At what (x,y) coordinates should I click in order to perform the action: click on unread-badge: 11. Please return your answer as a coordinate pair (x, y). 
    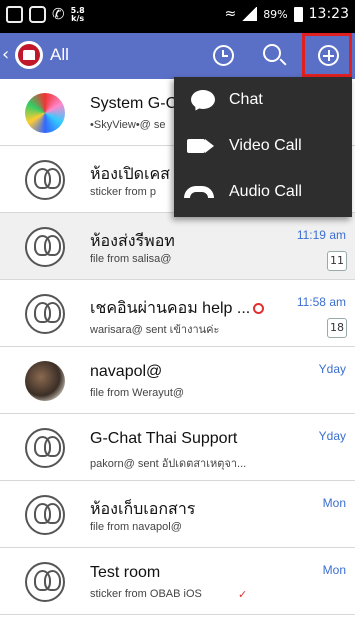
    Looking at the image, I should click on (337, 261).